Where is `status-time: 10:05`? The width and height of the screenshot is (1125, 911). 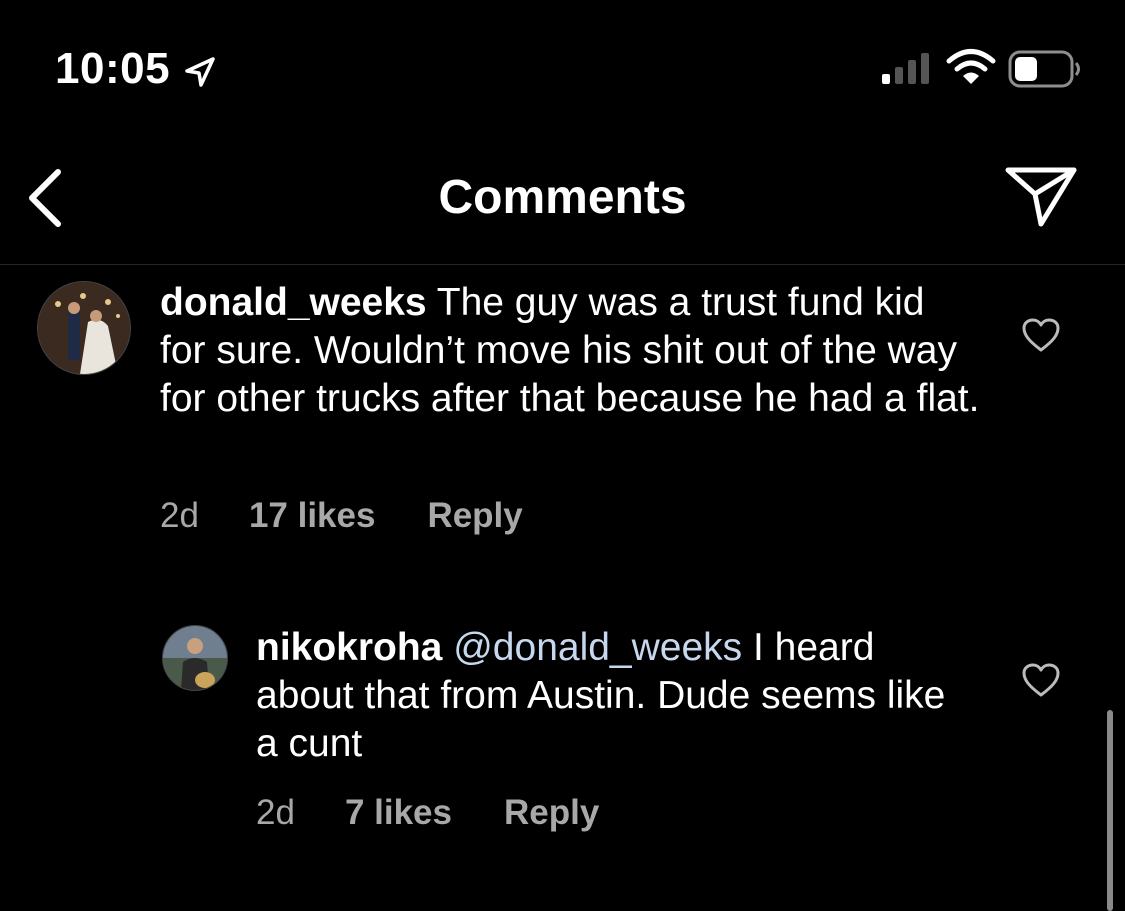 status-time: 10:05 is located at coordinates (113, 68).